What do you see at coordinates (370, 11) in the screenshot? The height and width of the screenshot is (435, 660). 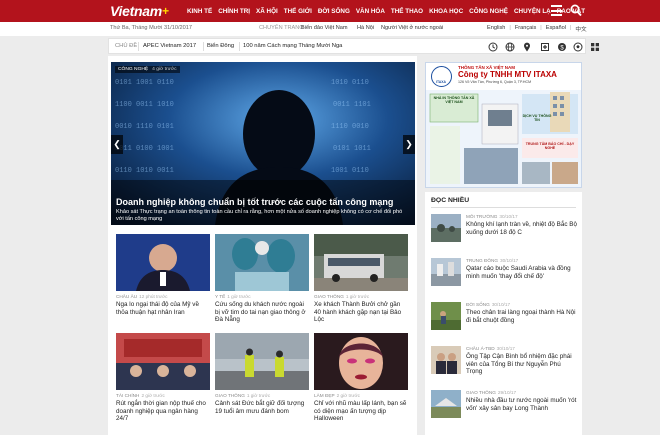 I see `nav-item-van-hoa: VĂN HÓA` at bounding box center [370, 11].